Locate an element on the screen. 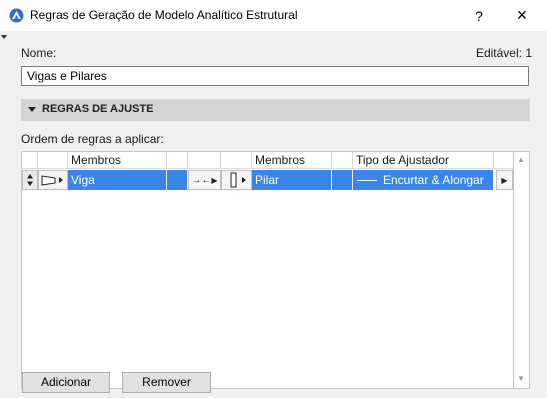 This screenshot has width=547, height=398. scroll-down-icon: ▼ is located at coordinates (521, 378).